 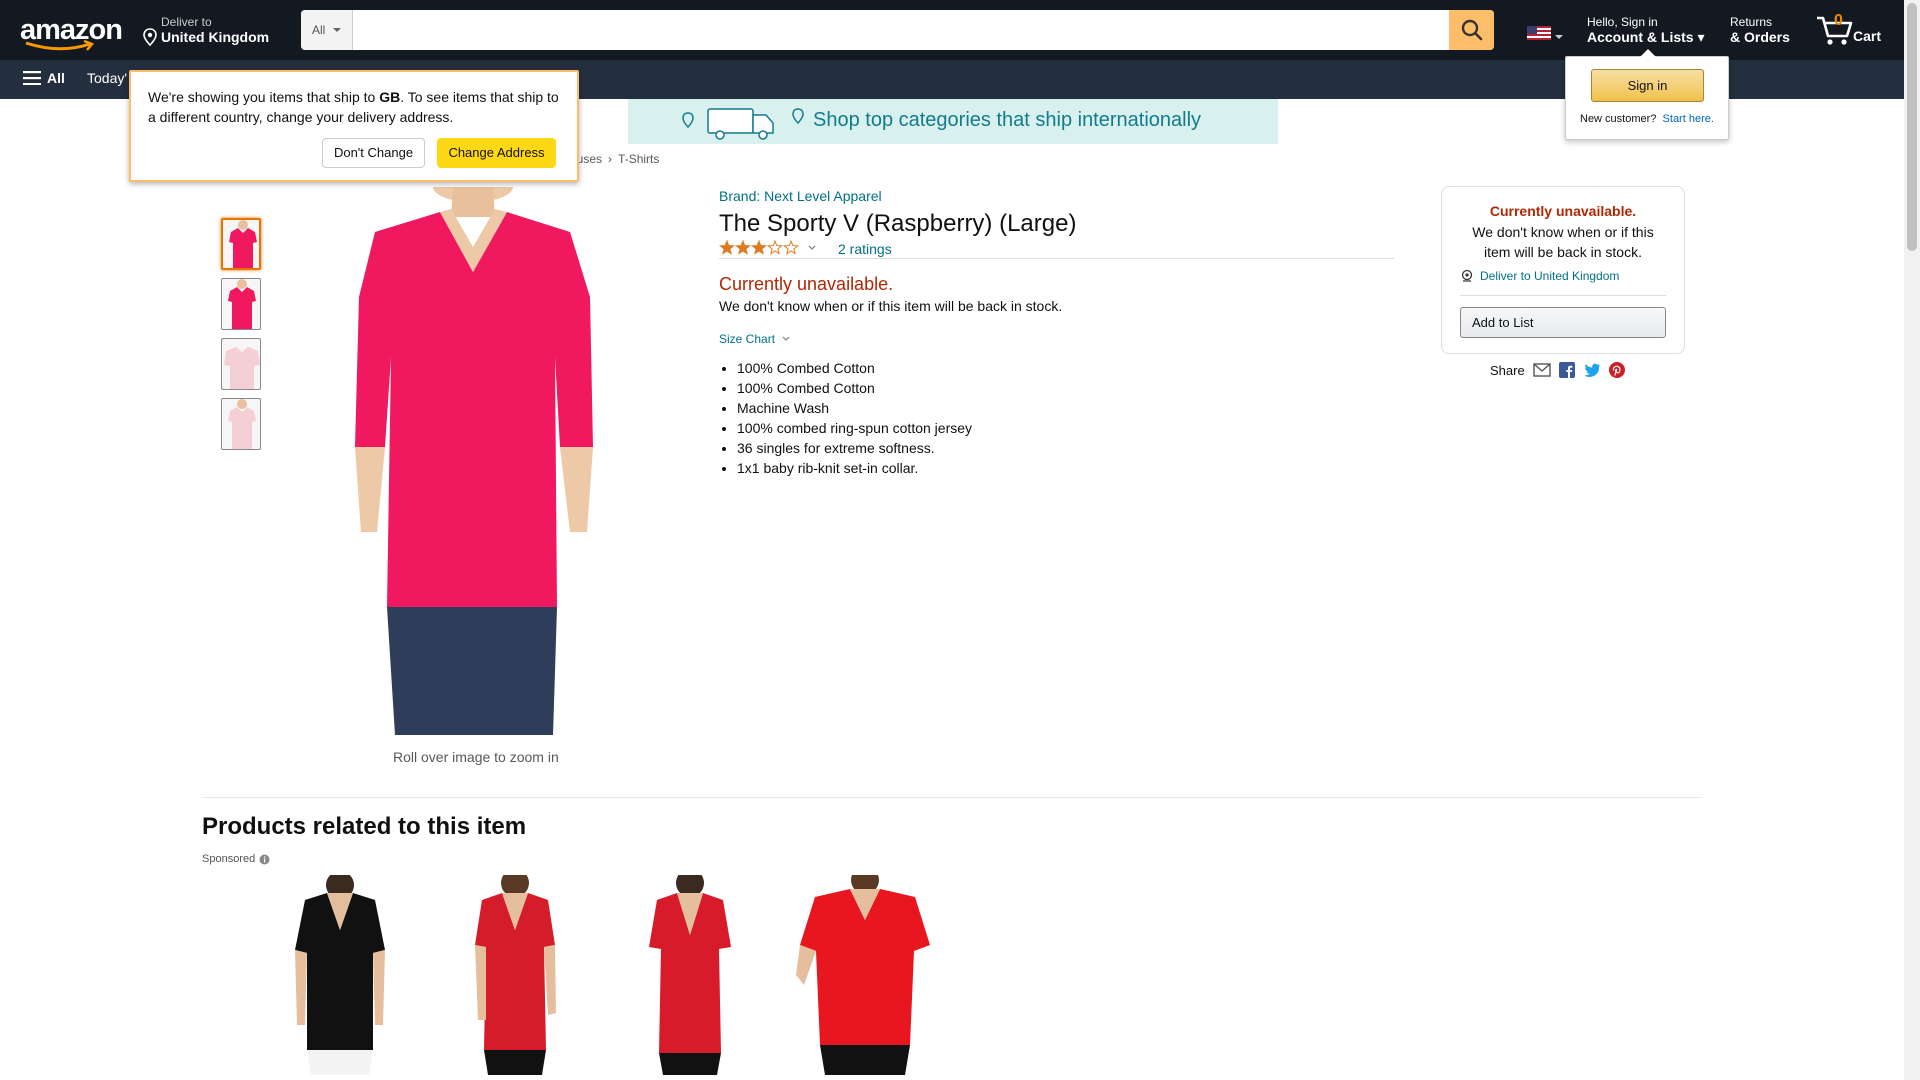 I want to click on star-icons, so click(x=759, y=247).